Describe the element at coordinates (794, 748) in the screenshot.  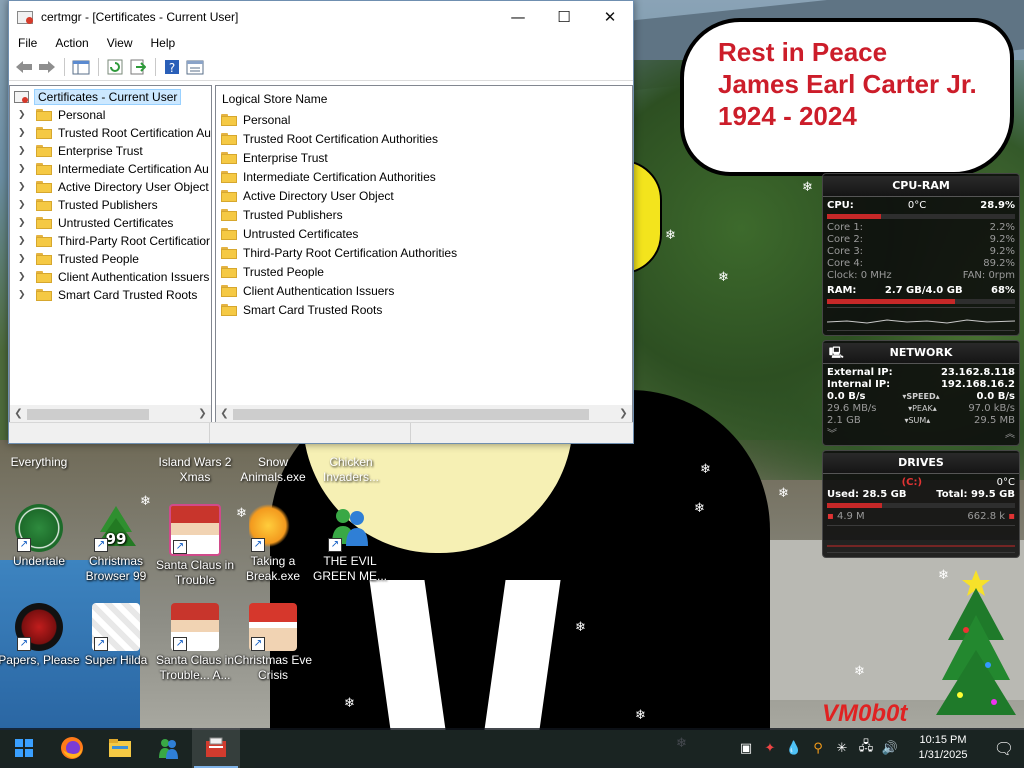
I see `tray-droplet-icon: 💧` at that location.